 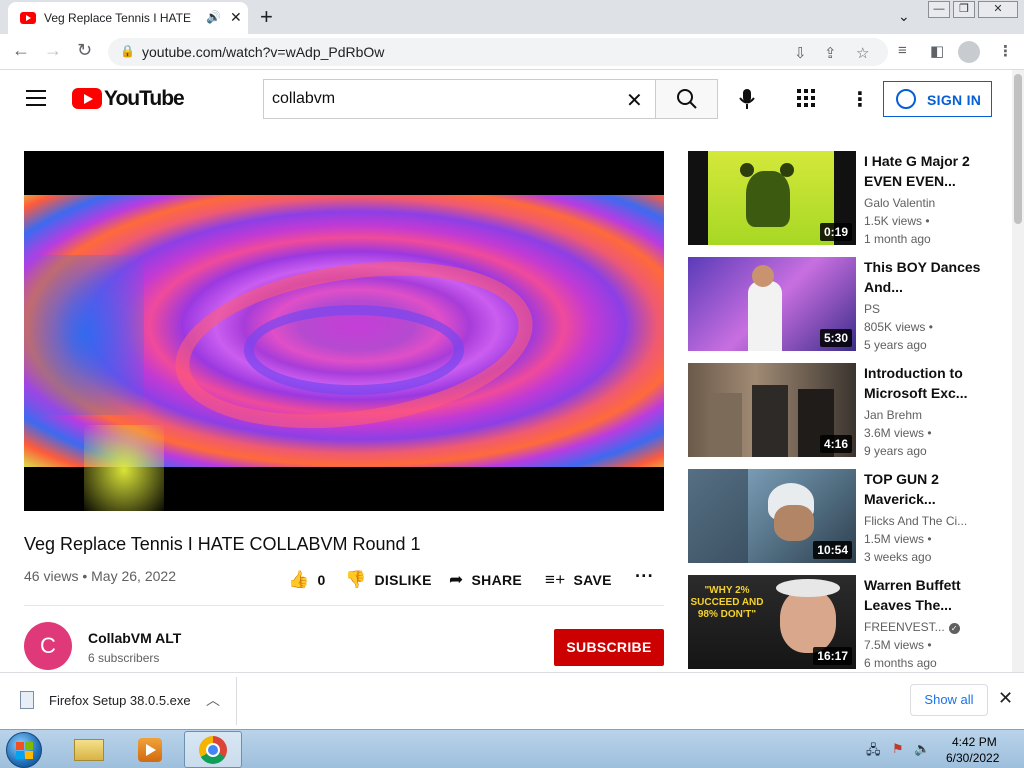 I want to click on media-control-icon: ≡, so click(x=902, y=50).